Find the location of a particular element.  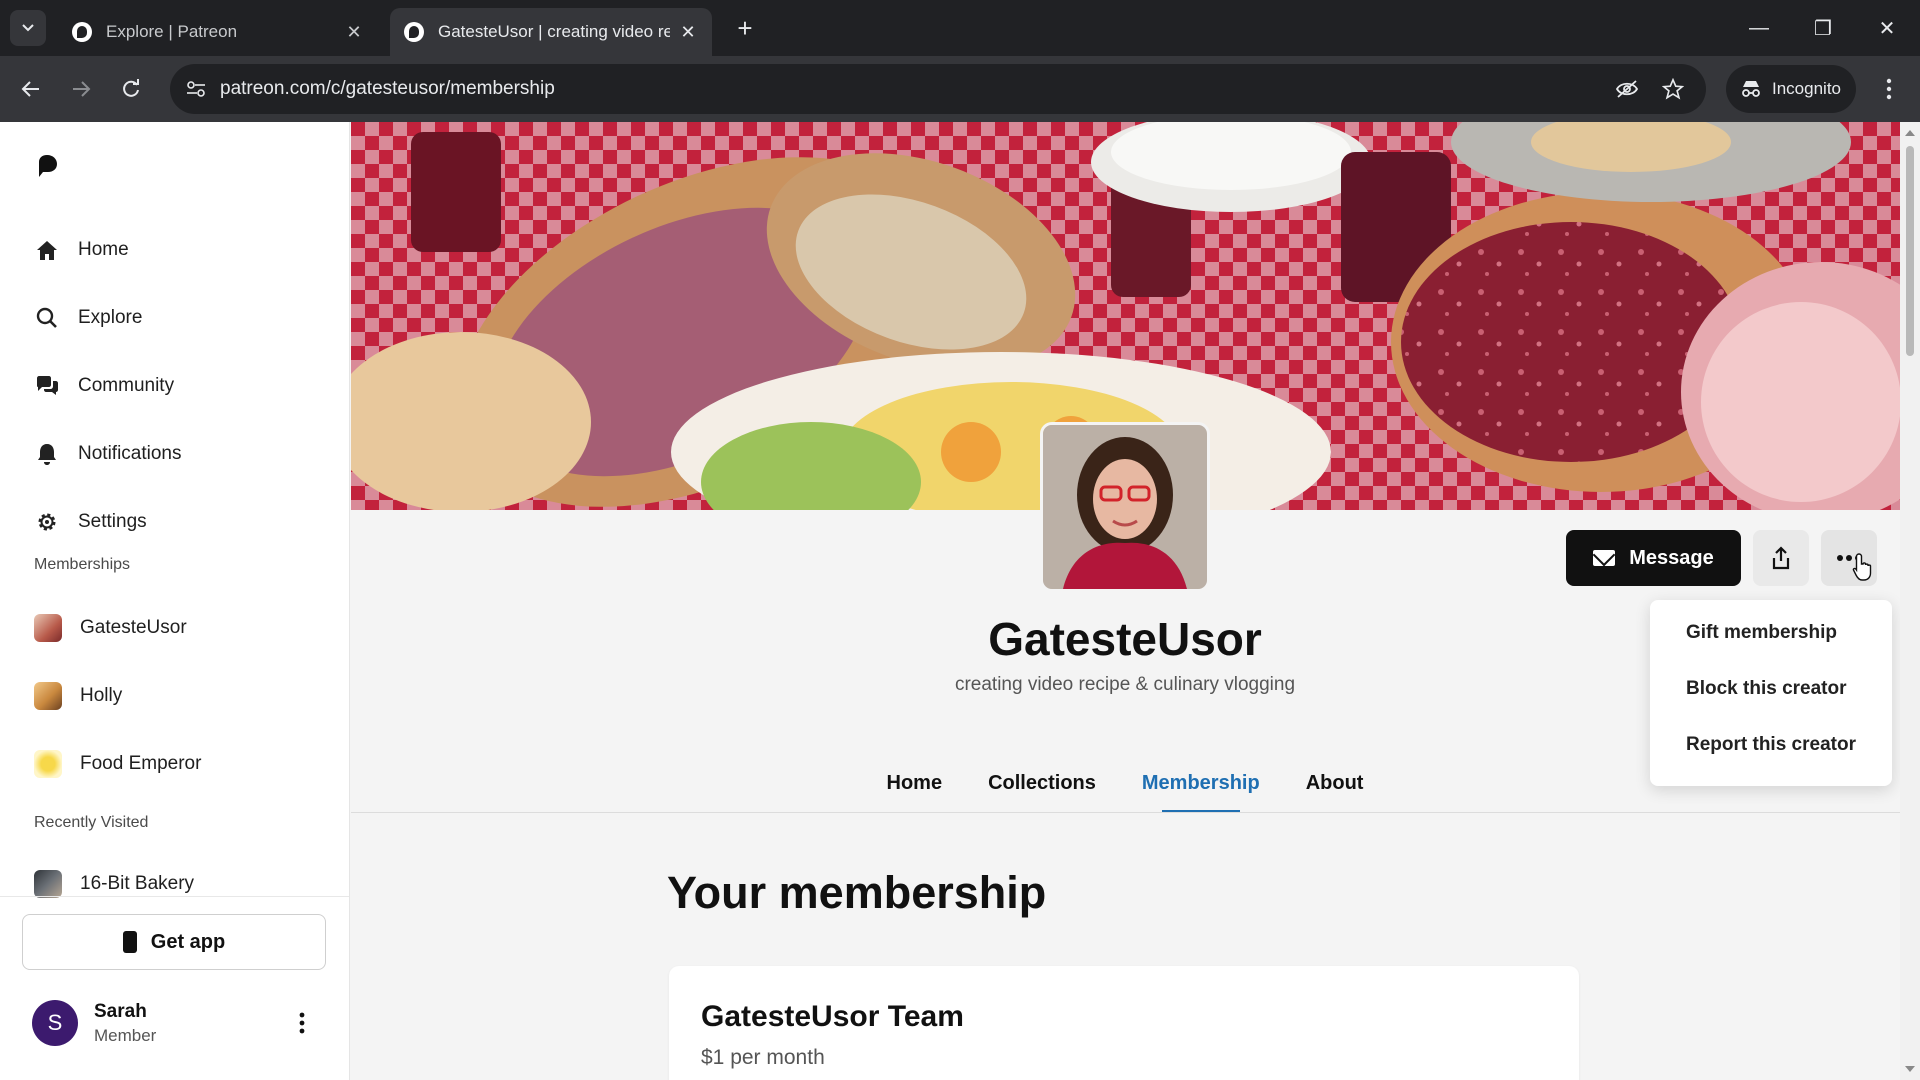

page-scrollbar is located at coordinates (1910, 601).